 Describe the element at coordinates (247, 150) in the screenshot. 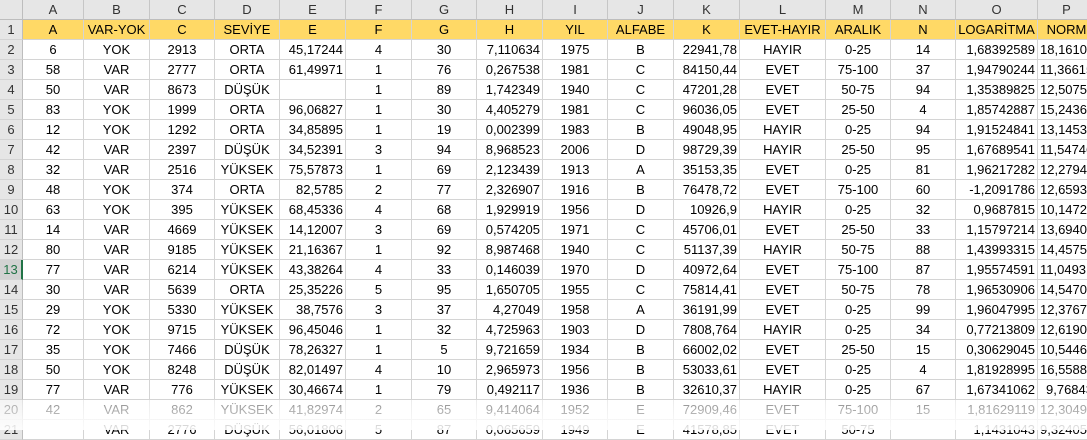

I see `table-cell: DÜŞÜK` at that location.